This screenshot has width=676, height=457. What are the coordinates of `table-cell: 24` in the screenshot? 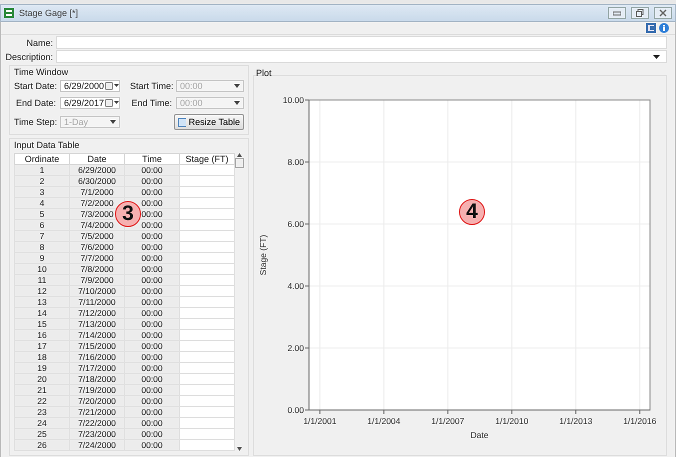 It's located at (42, 423).